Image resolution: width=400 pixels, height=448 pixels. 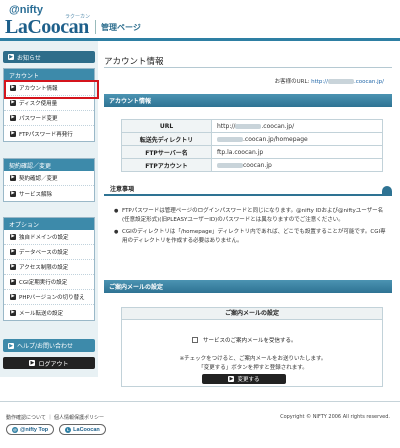 What do you see at coordinates (43, 283) in the screenshot?
I see `sidebar-item-label: CGI定期実行の設定` at bounding box center [43, 283].